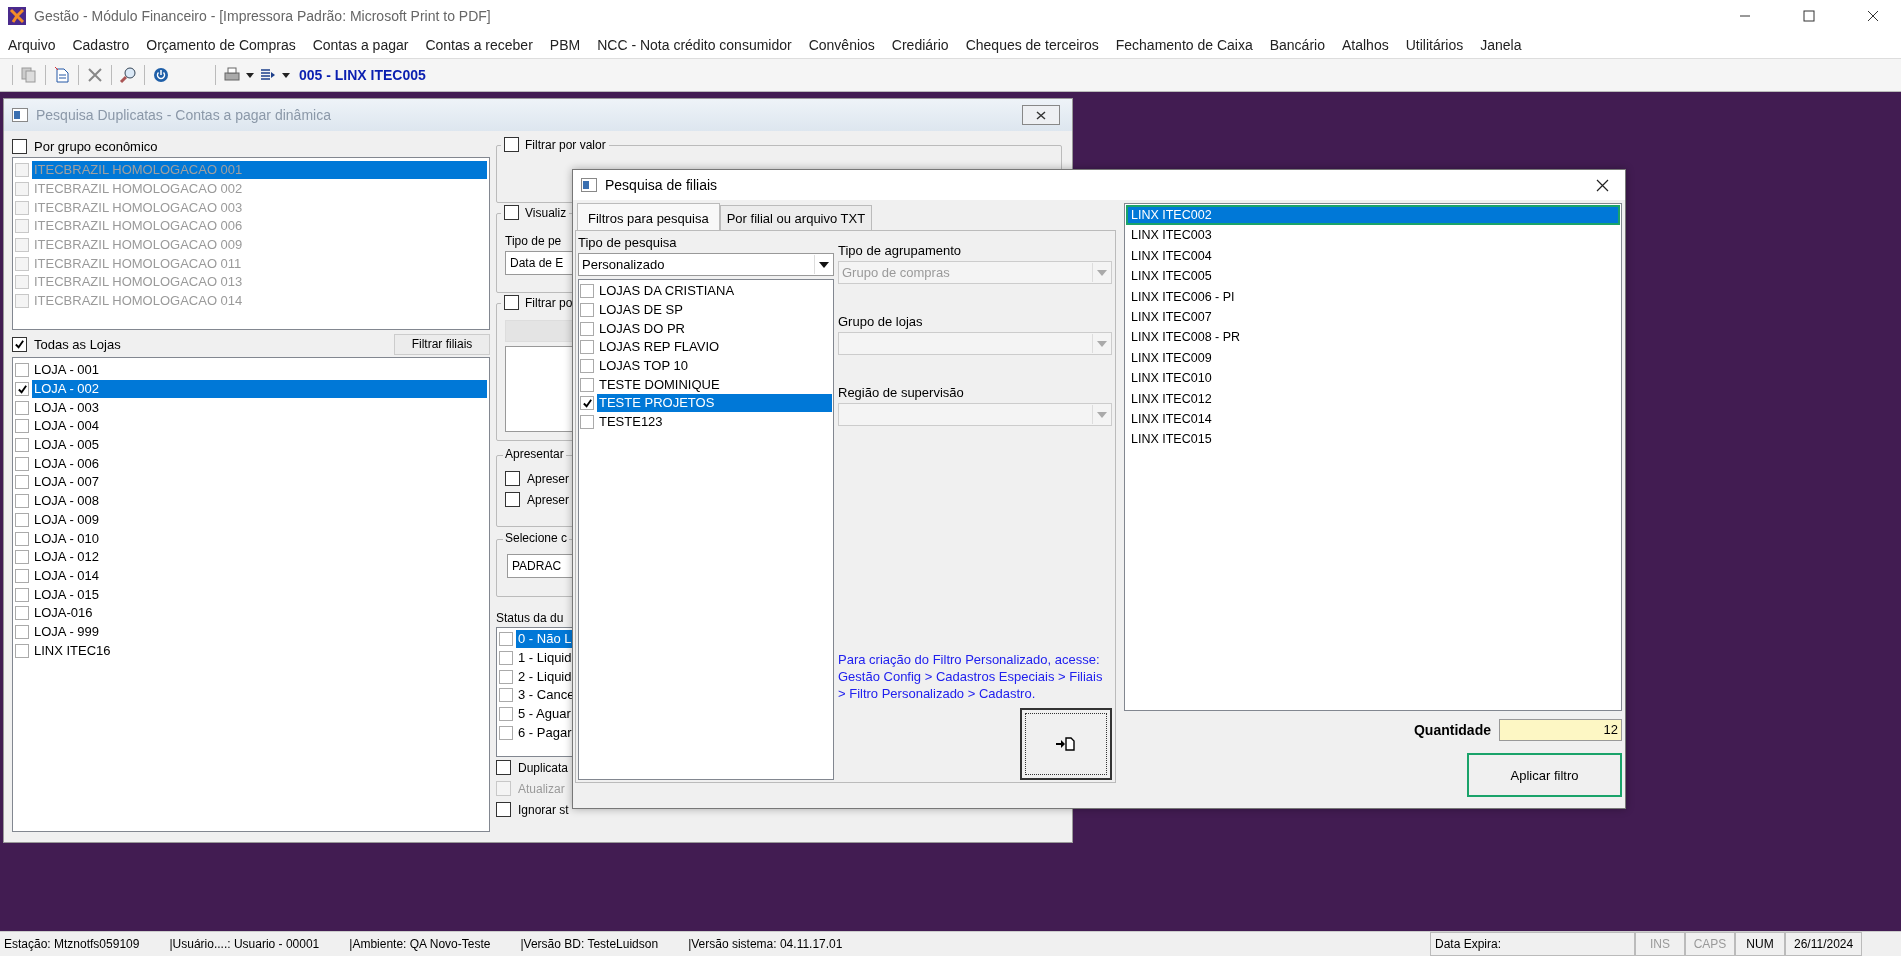 The width and height of the screenshot is (1901, 956). Describe the element at coordinates (259, 445) in the screenshot. I see `list-item: LOJA - 005` at that location.